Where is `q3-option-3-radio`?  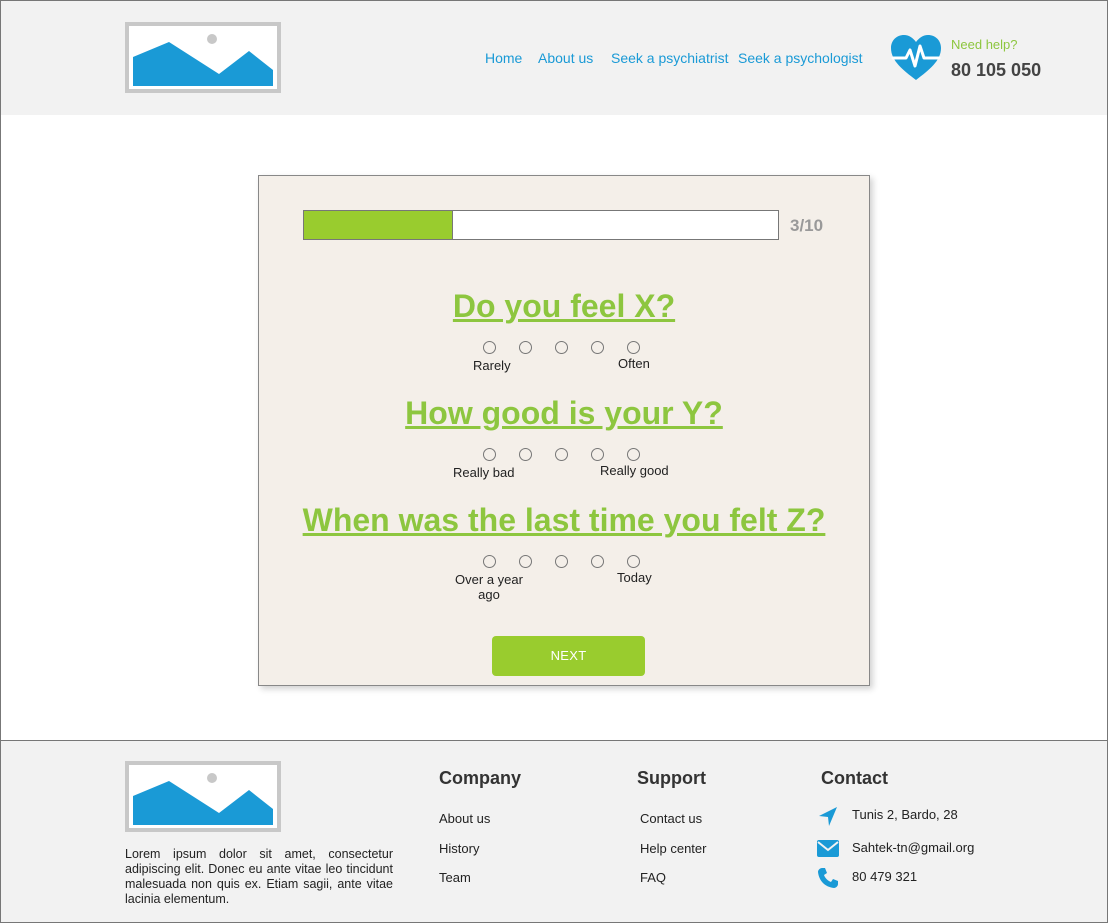
q3-option-3-radio is located at coordinates (561, 561).